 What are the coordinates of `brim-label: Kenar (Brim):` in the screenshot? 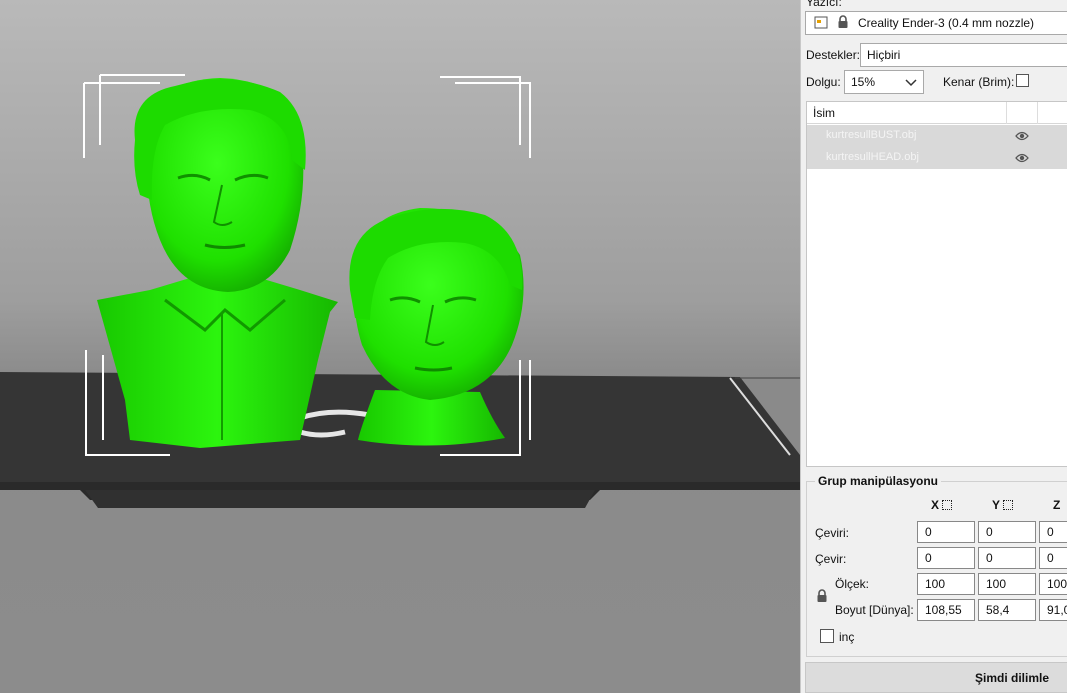 It's located at (979, 82).